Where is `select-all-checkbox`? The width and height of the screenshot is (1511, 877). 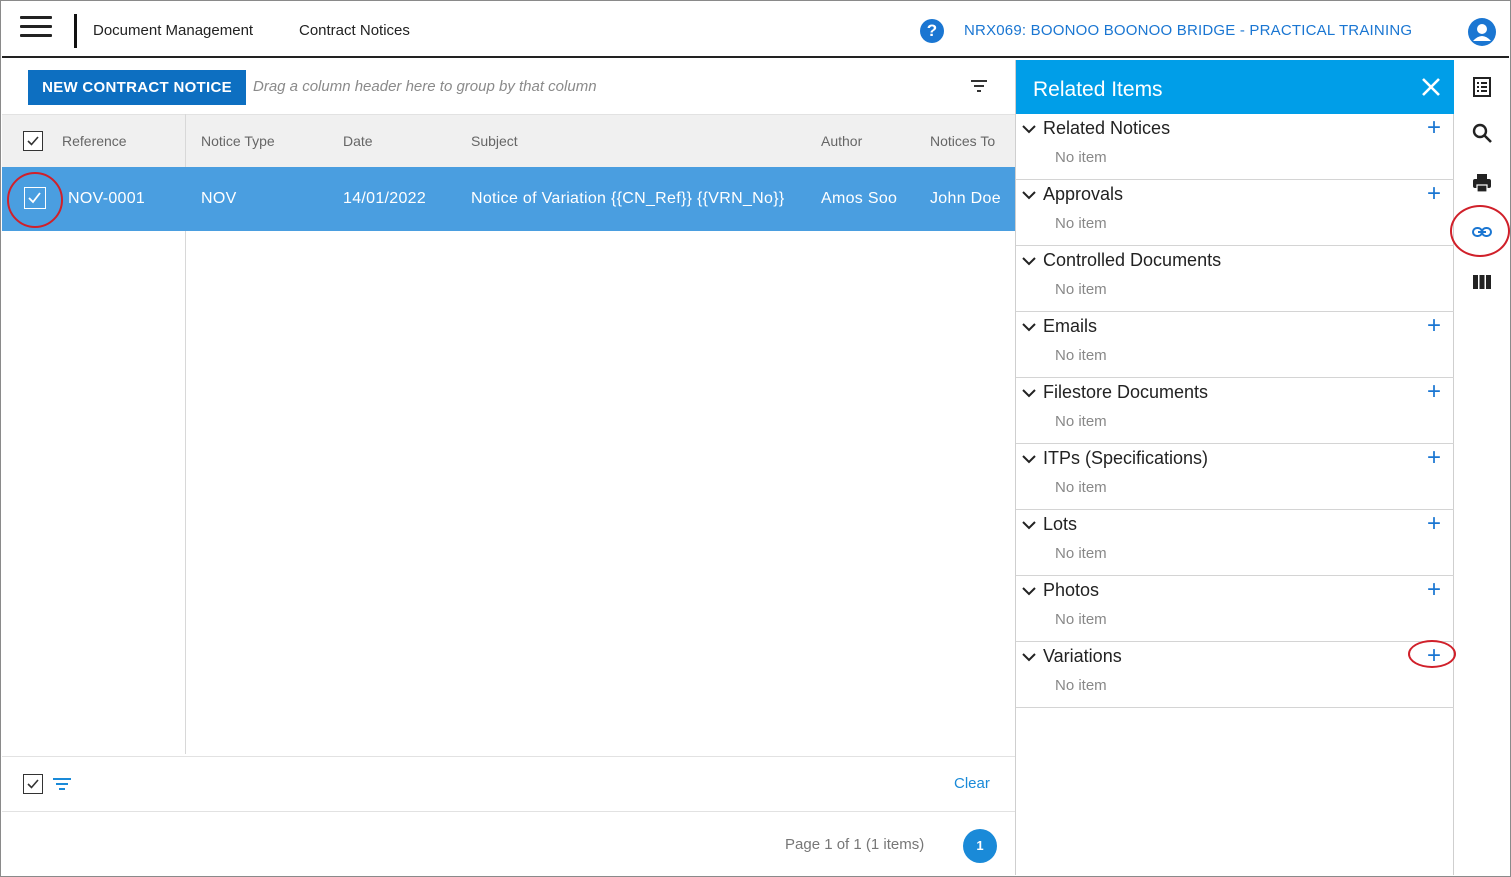
select-all-checkbox is located at coordinates (33, 141).